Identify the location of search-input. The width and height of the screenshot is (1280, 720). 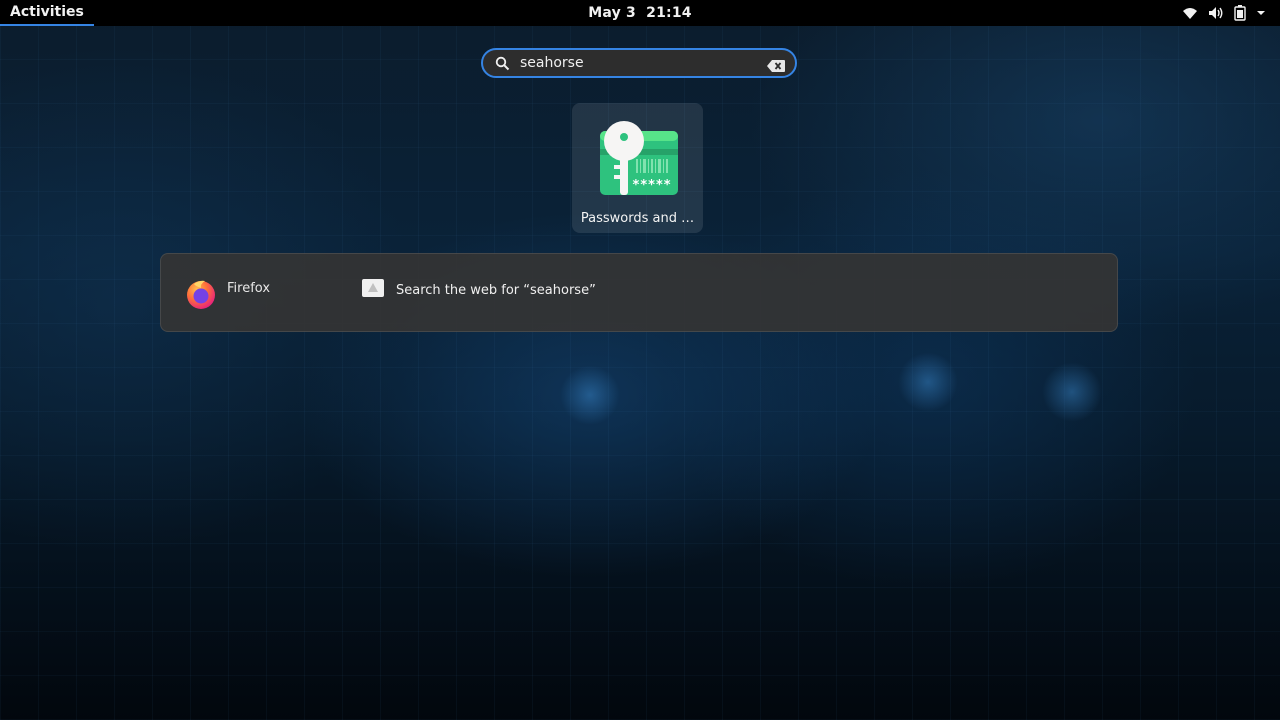
(640, 63).